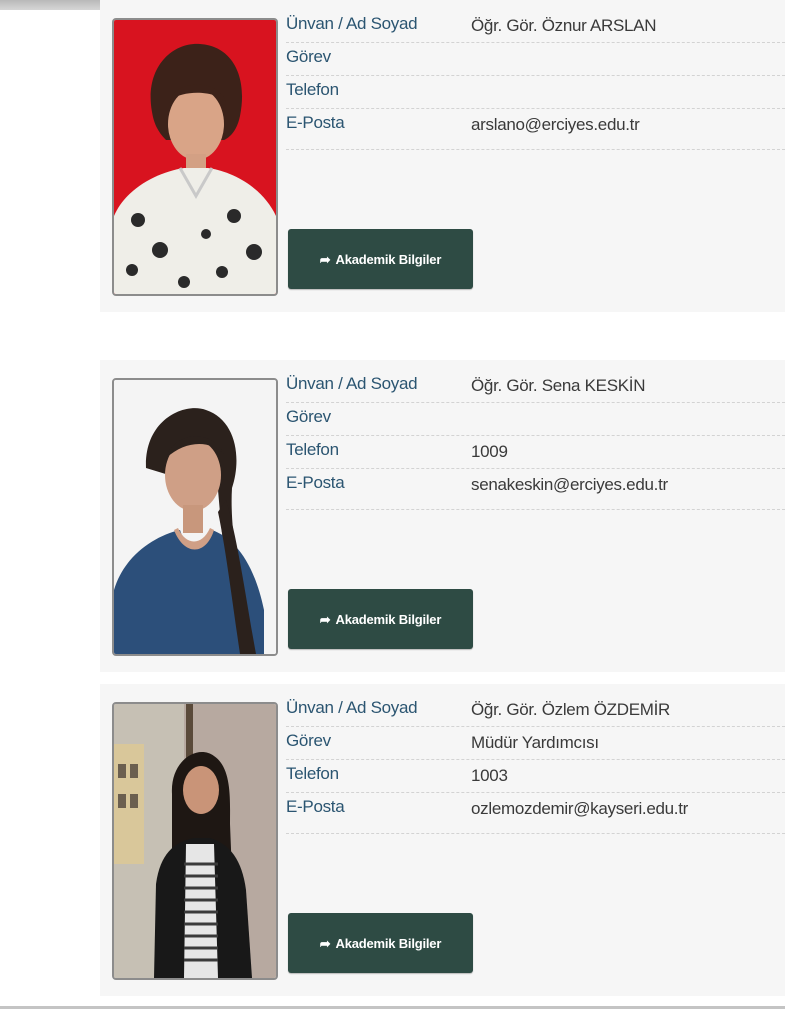 The width and height of the screenshot is (785, 1011). What do you see at coordinates (535, 452) in the screenshot?
I see `phone-row: Telefon 1009` at bounding box center [535, 452].